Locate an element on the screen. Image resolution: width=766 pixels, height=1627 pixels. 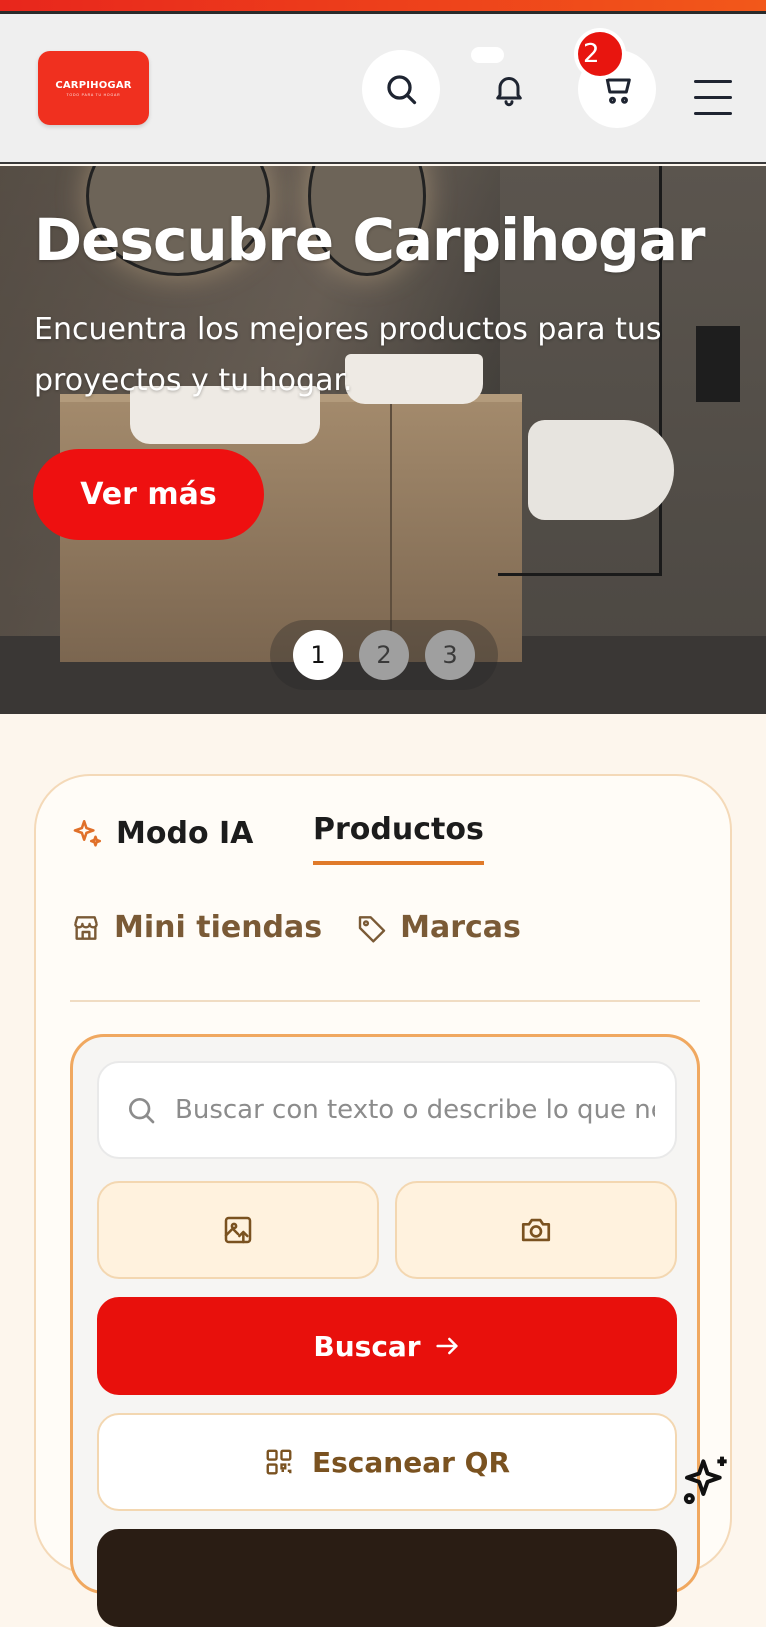
menu-button is located at coordinates (716, 102).